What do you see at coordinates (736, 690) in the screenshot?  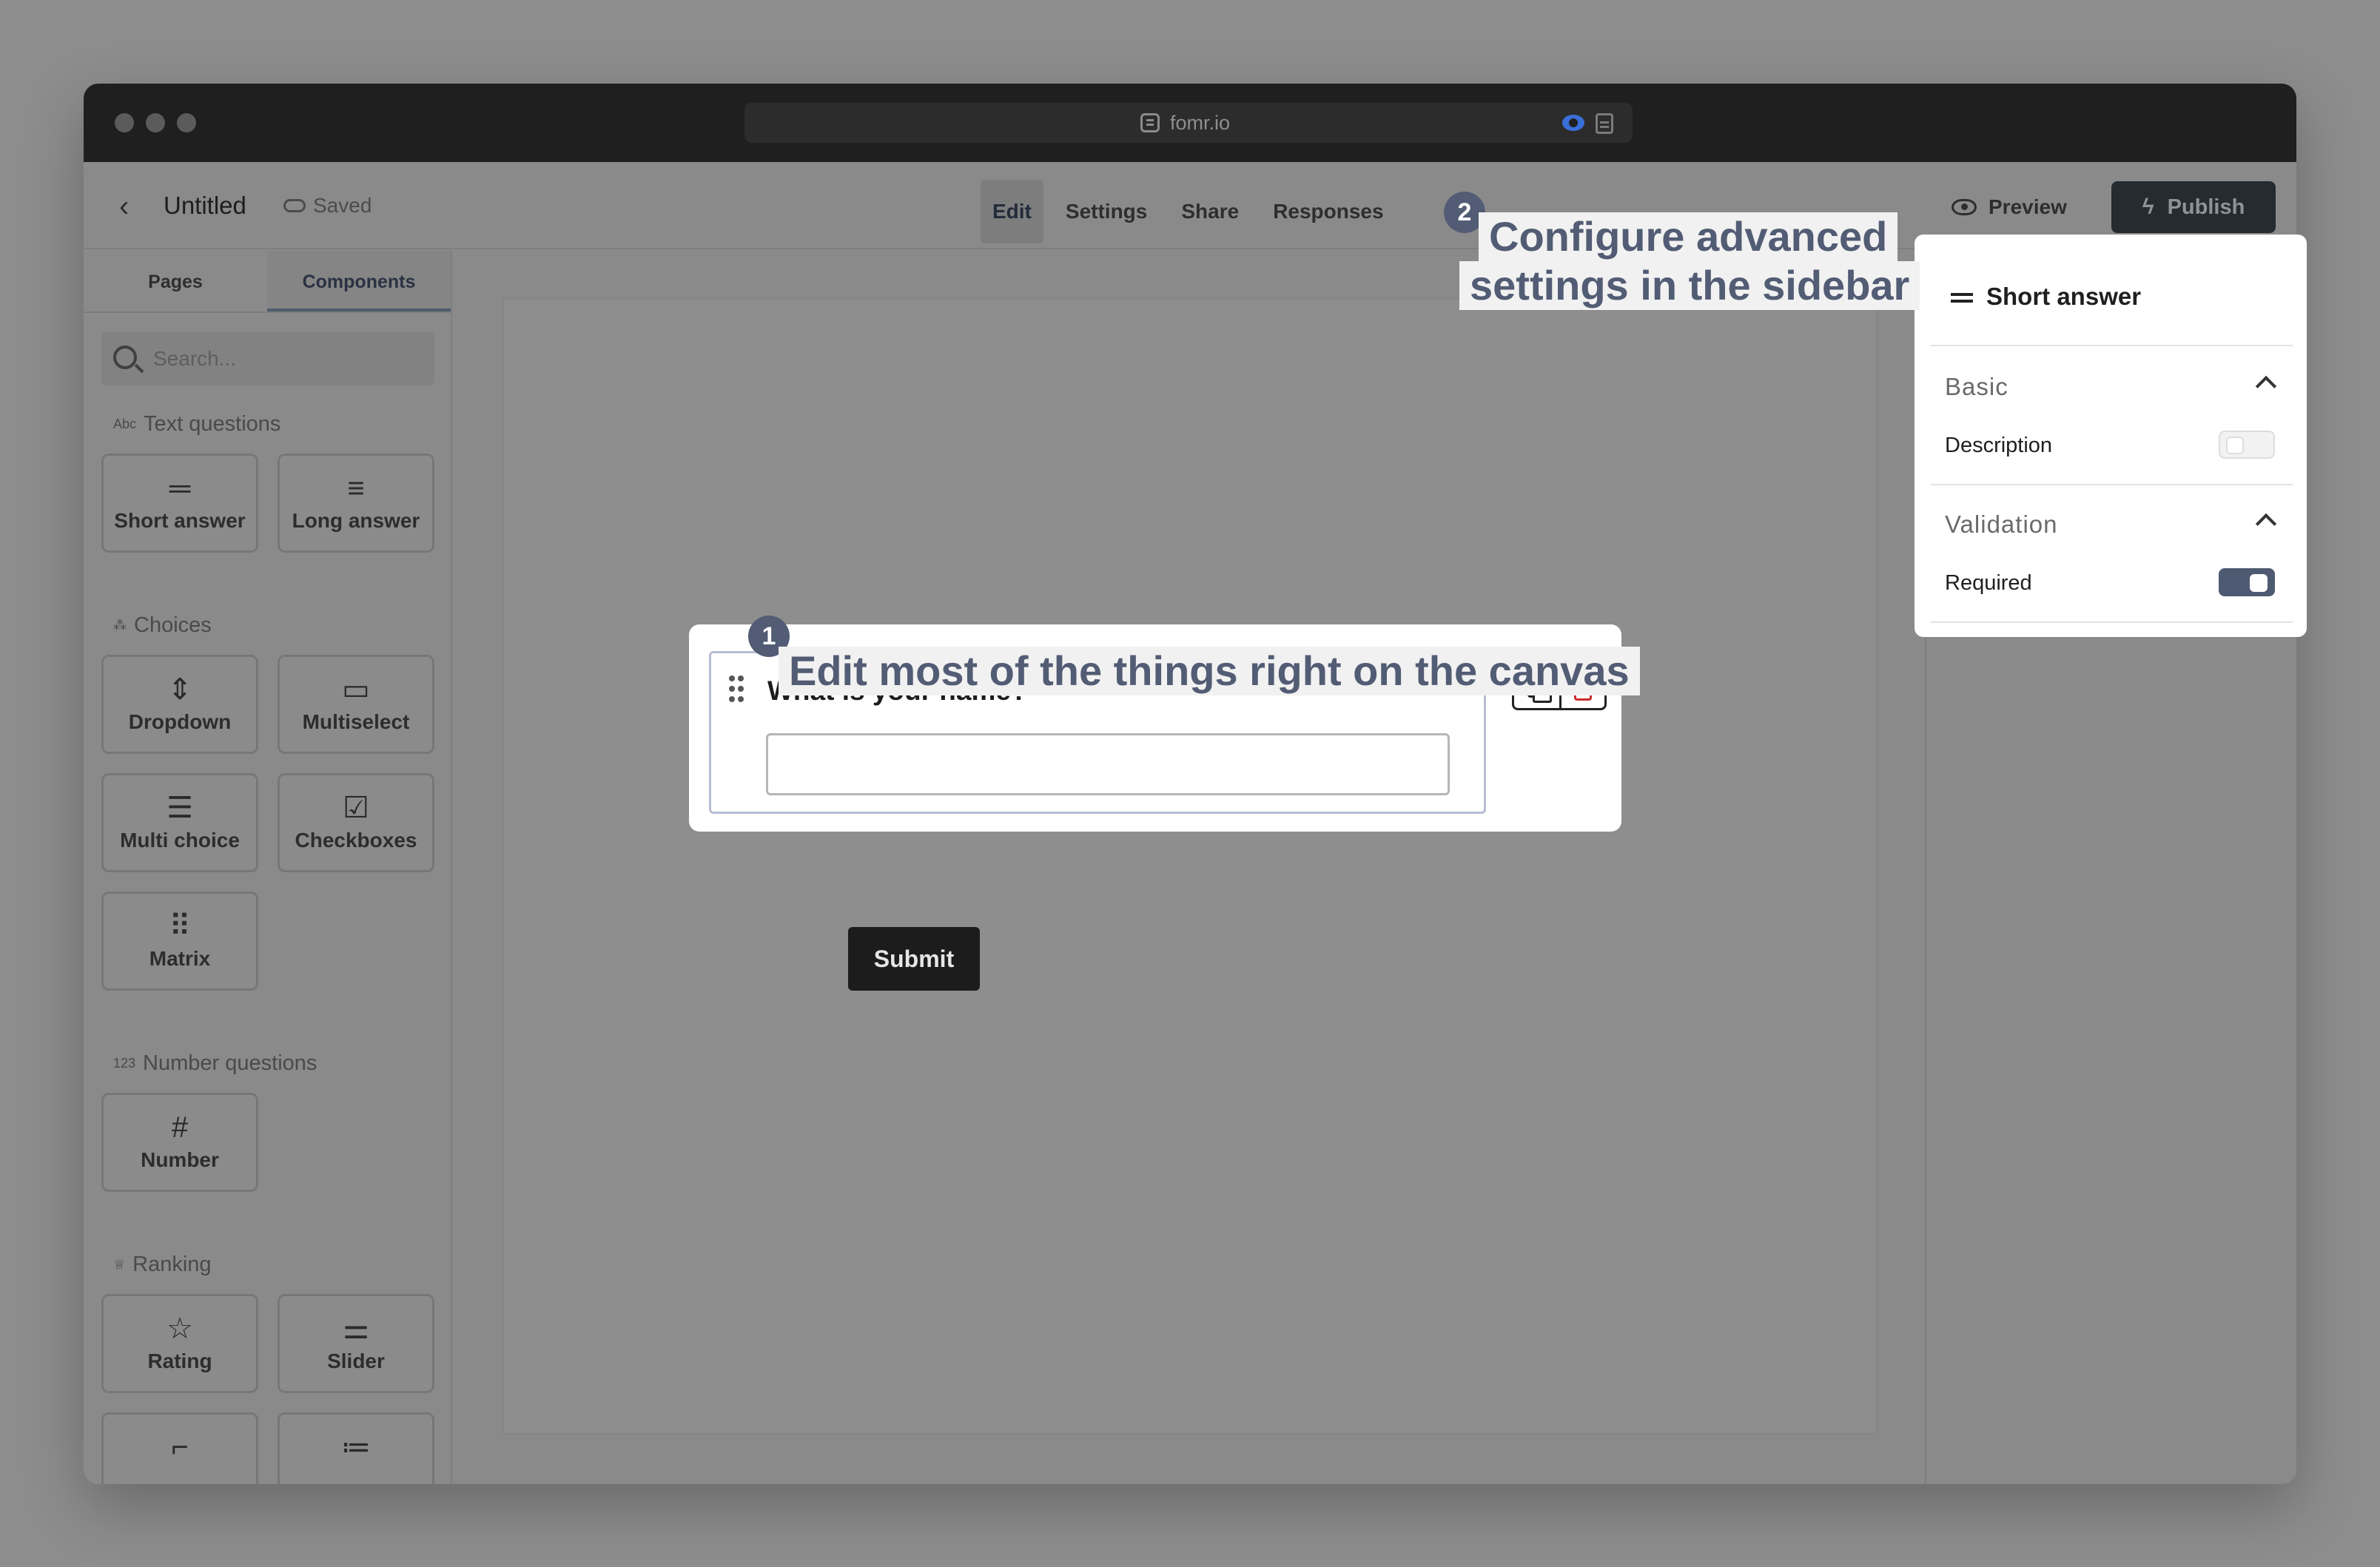 I see `drag-handle-icon` at bounding box center [736, 690].